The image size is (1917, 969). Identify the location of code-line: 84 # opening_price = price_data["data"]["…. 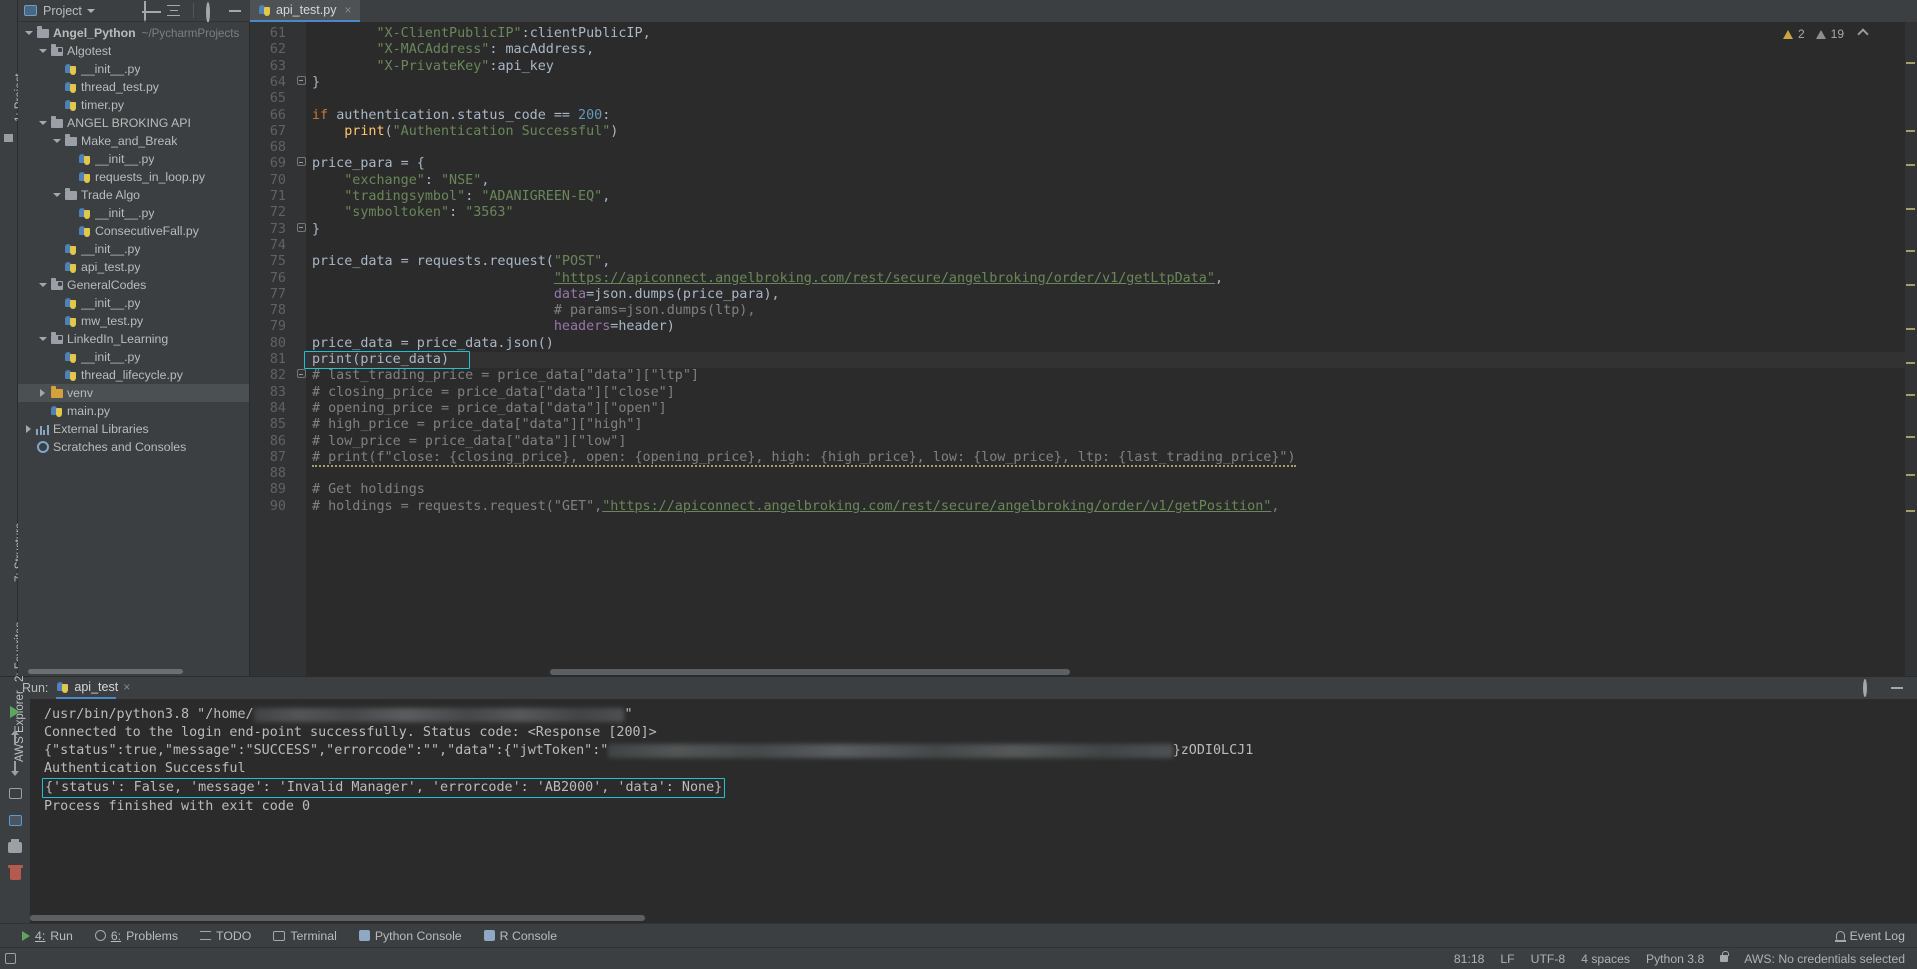
(1083, 409).